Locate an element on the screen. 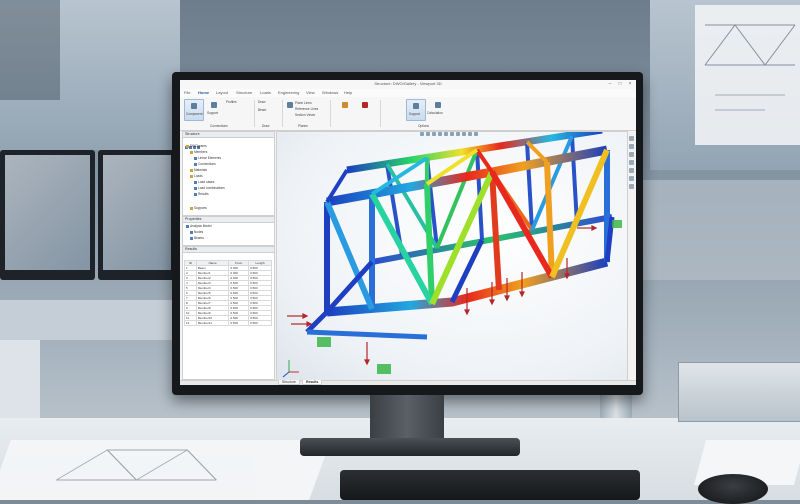 The image size is (800, 504). tab-home: Home is located at coordinates (203, 92).